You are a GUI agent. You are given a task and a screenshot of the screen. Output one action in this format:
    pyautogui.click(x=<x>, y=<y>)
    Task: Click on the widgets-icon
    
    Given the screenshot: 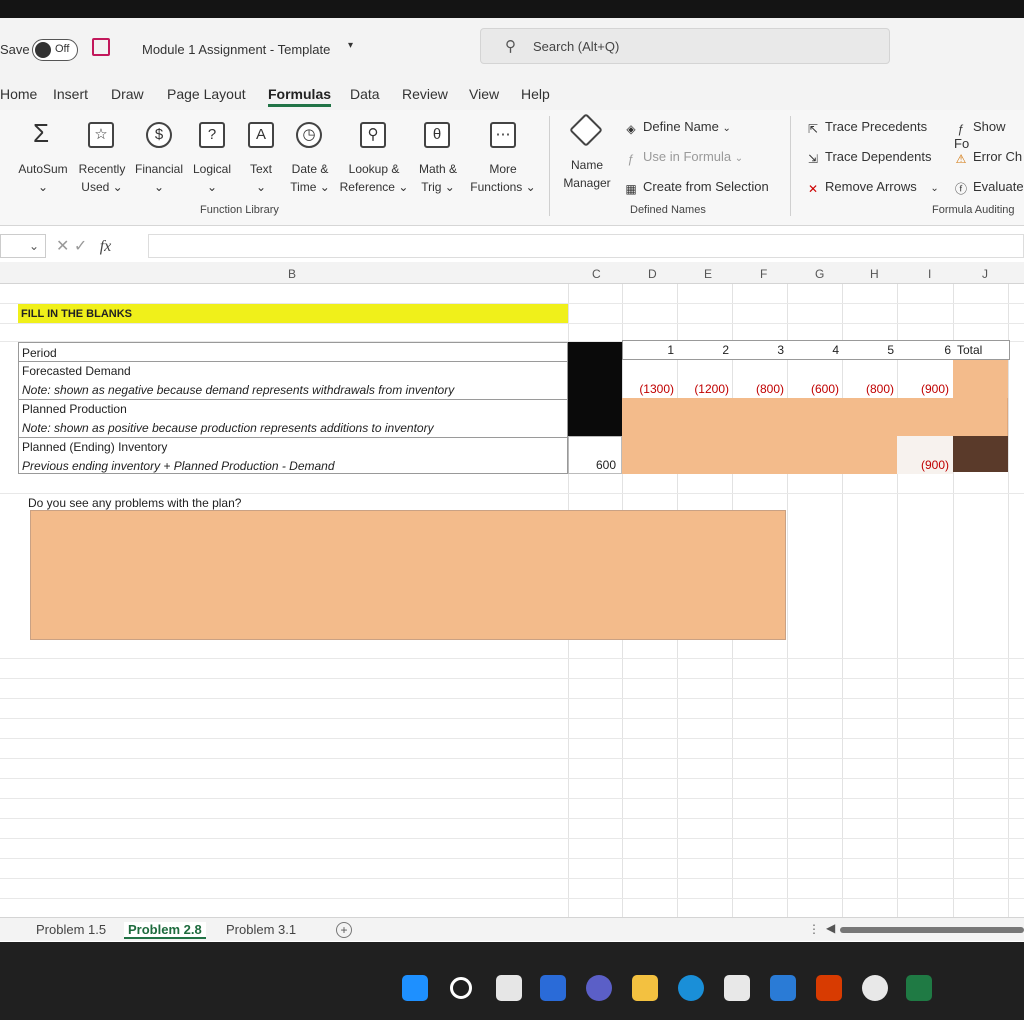 What is the action you would take?
    pyautogui.click(x=553, y=988)
    